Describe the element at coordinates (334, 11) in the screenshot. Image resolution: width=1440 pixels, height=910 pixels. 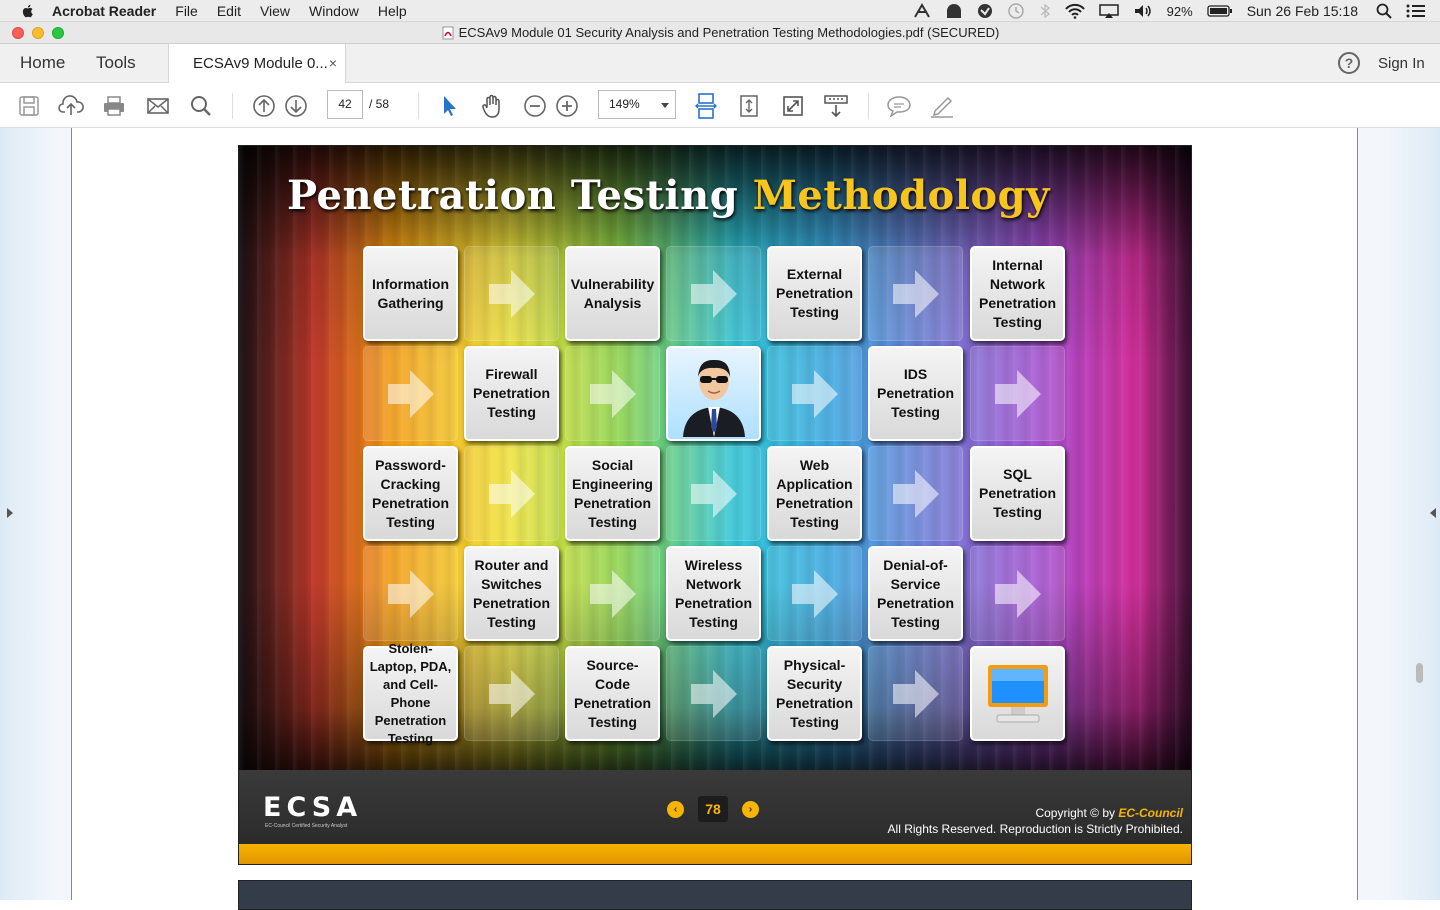
I see `menu-window: Window` at that location.